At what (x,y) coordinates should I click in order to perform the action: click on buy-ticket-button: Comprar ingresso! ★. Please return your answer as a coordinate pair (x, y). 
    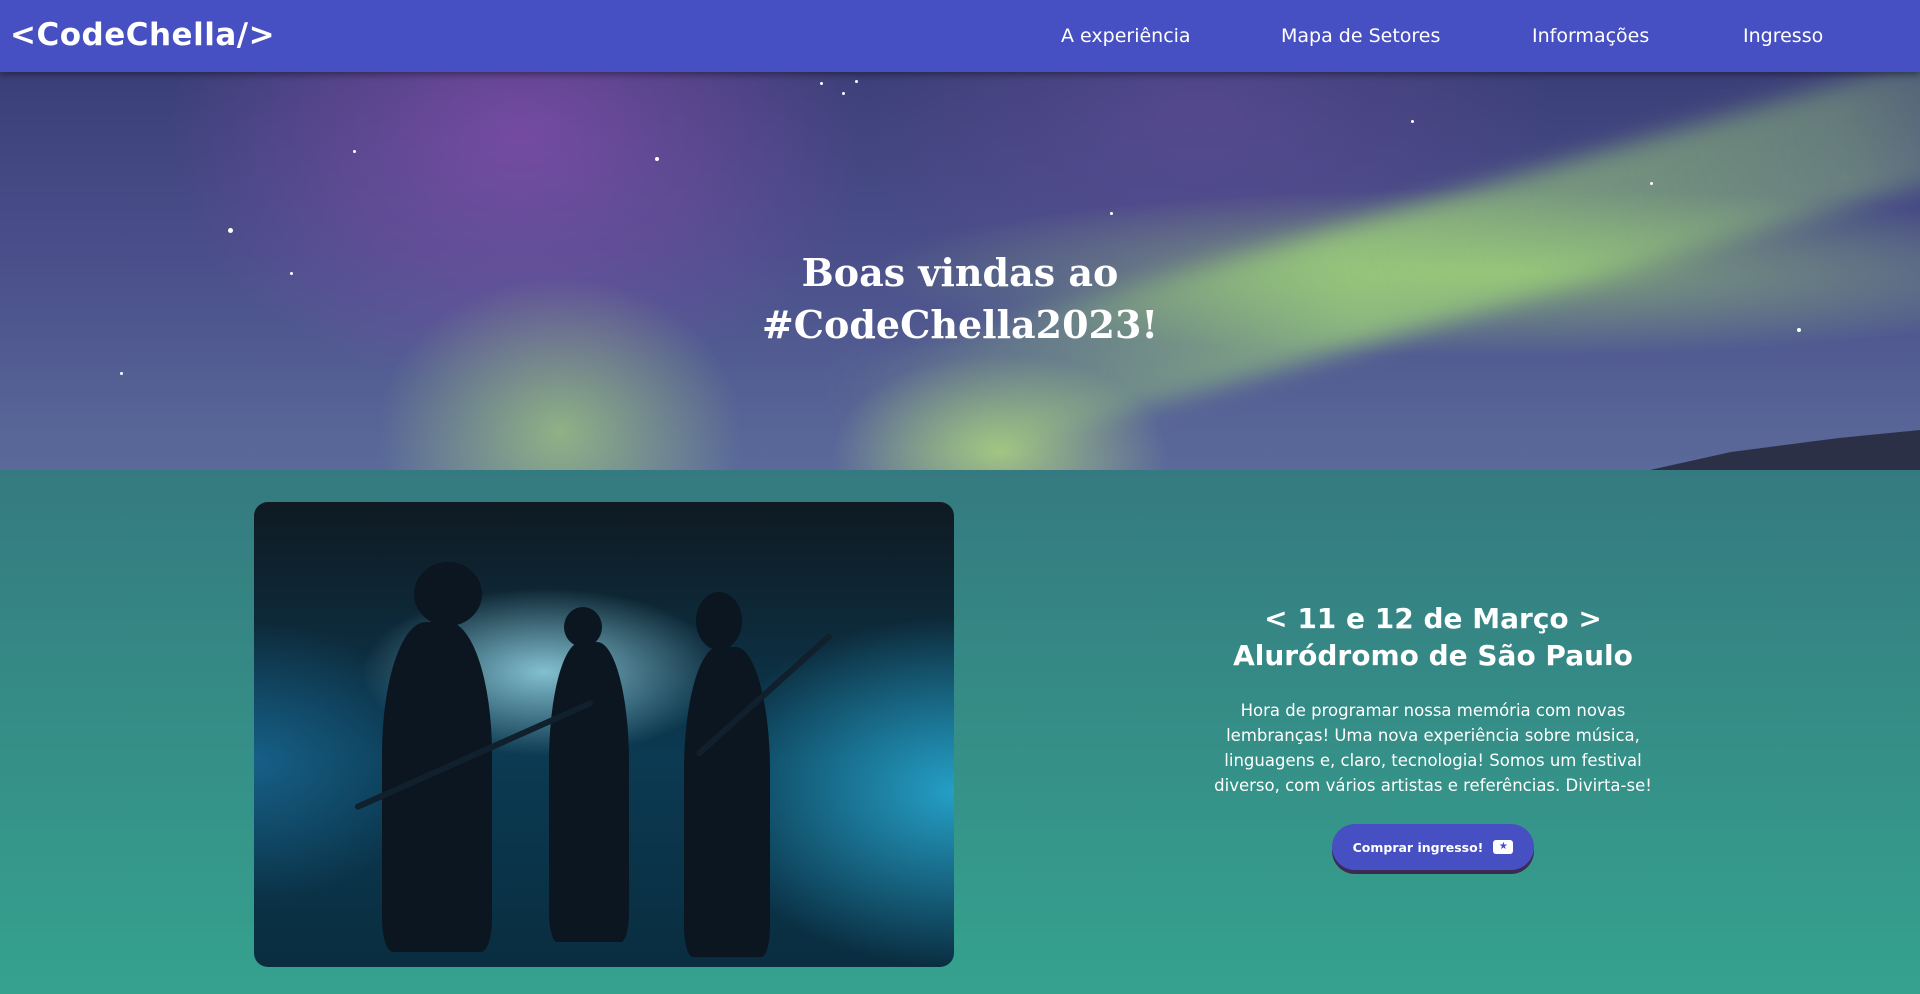
    Looking at the image, I should click on (1433, 847).